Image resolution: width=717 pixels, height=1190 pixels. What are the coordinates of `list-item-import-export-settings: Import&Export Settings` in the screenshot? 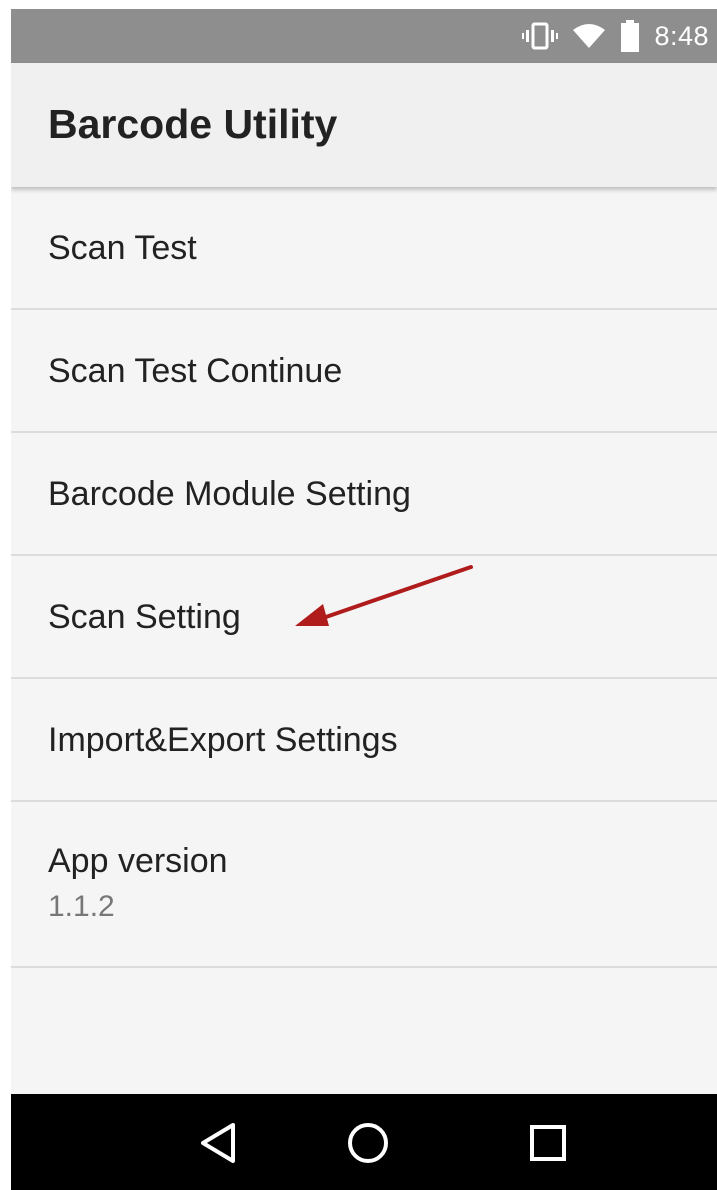 It's located at (364, 740).